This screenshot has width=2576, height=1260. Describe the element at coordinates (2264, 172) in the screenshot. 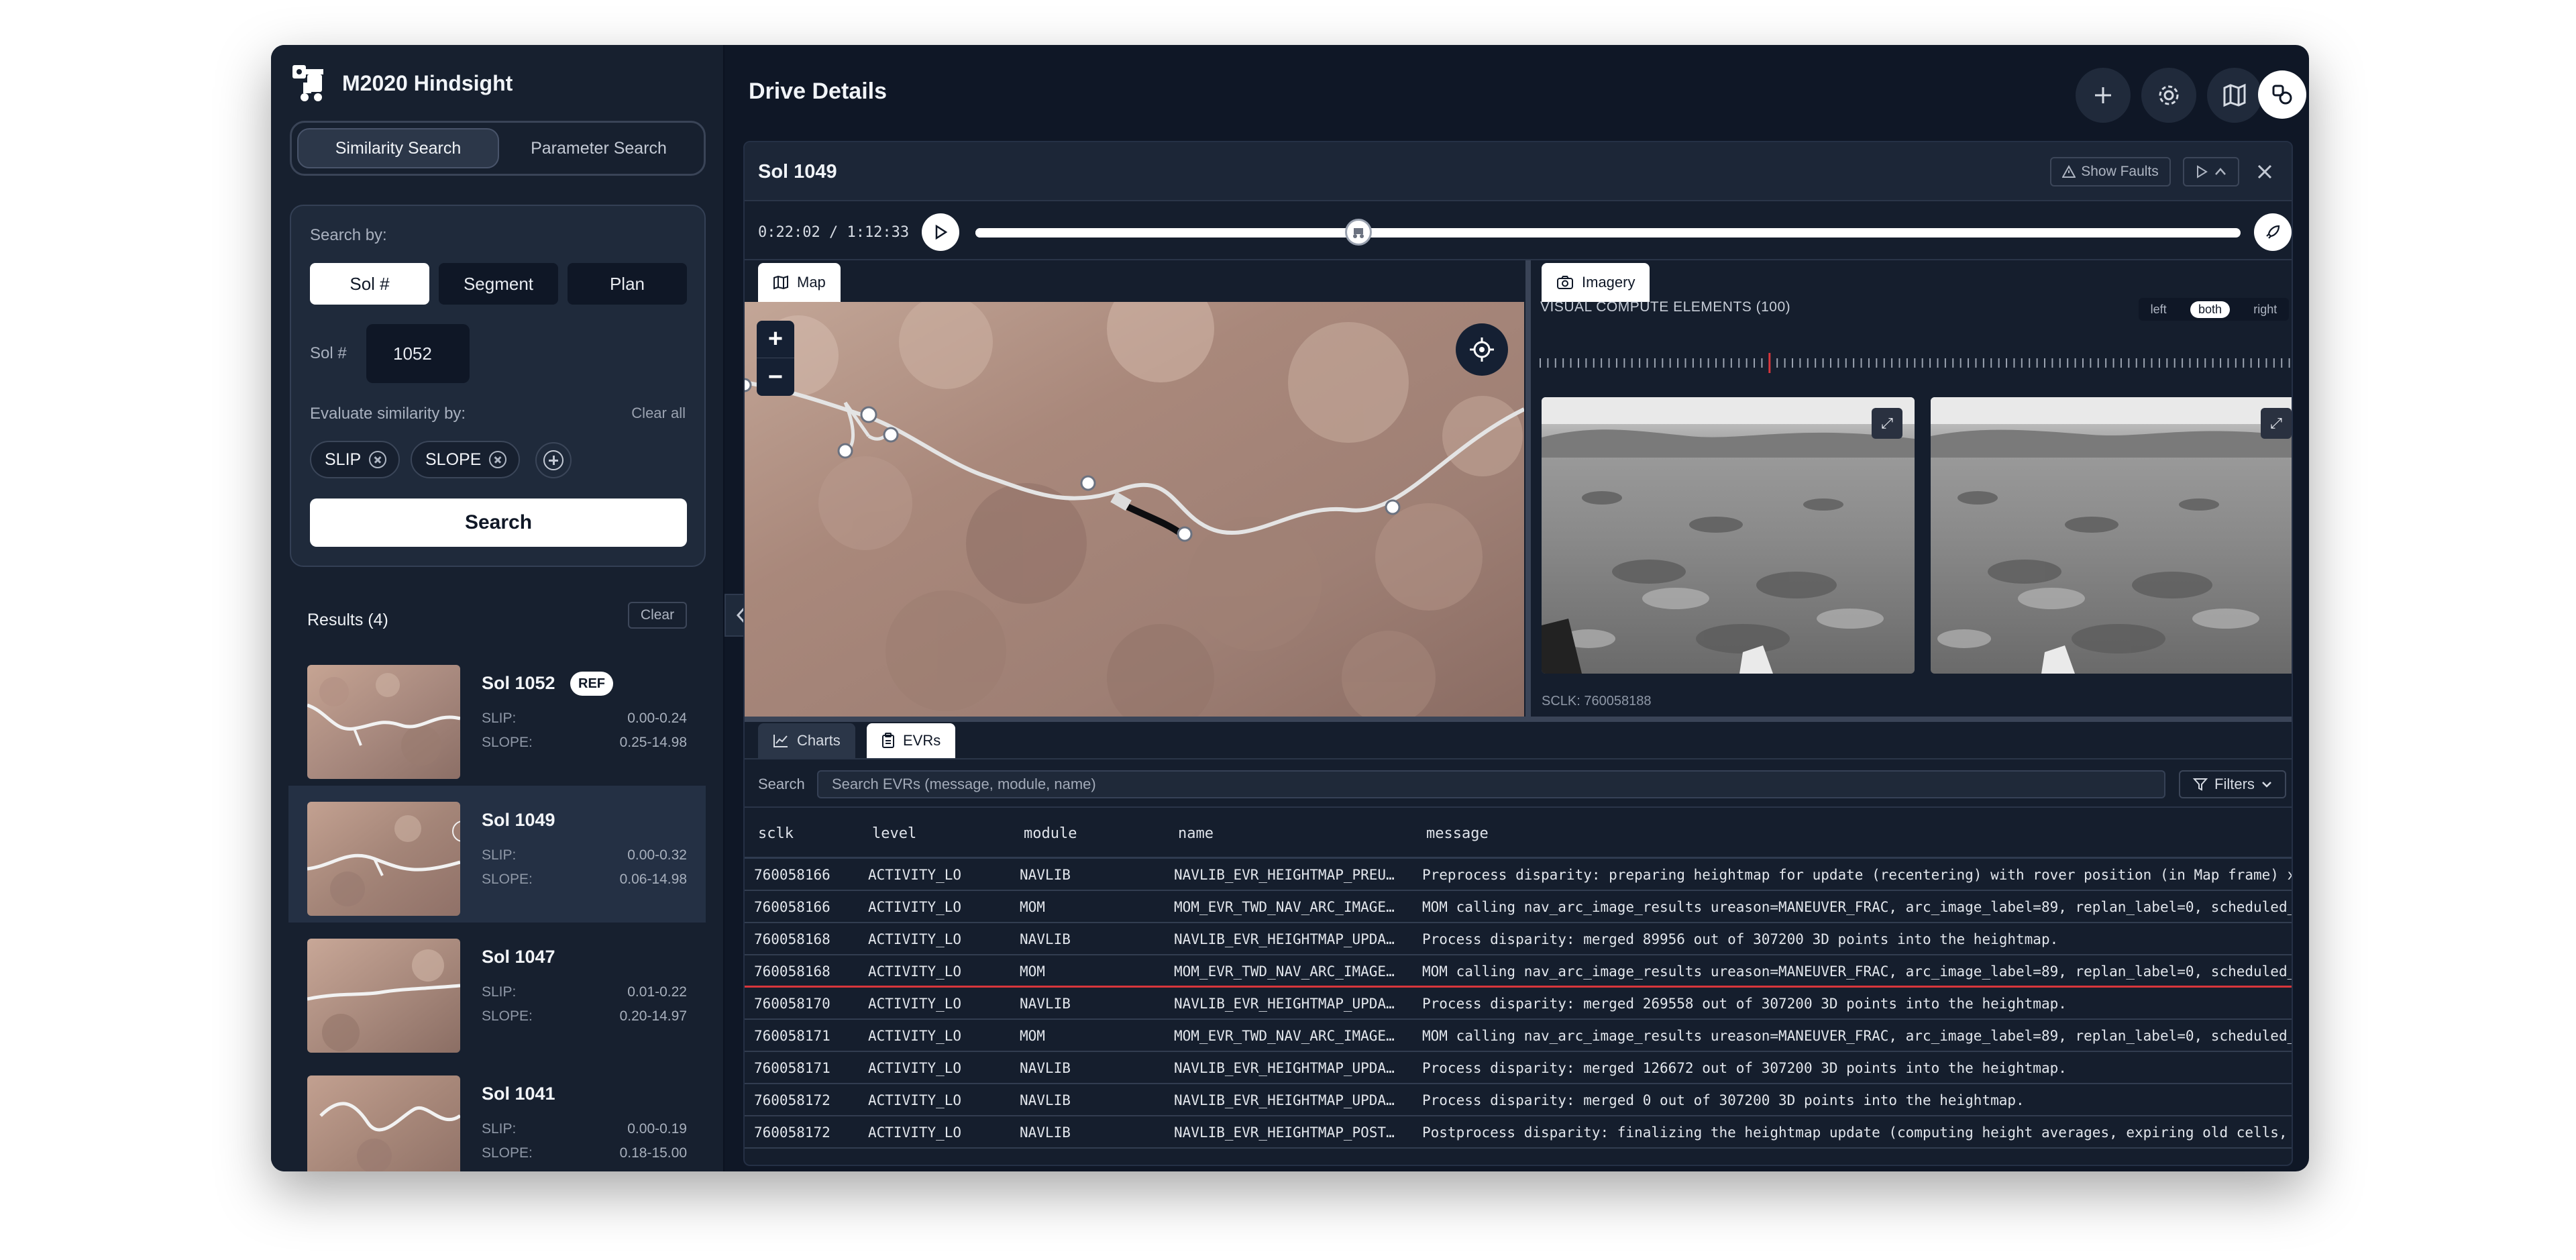

I see `close-icon` at that location.